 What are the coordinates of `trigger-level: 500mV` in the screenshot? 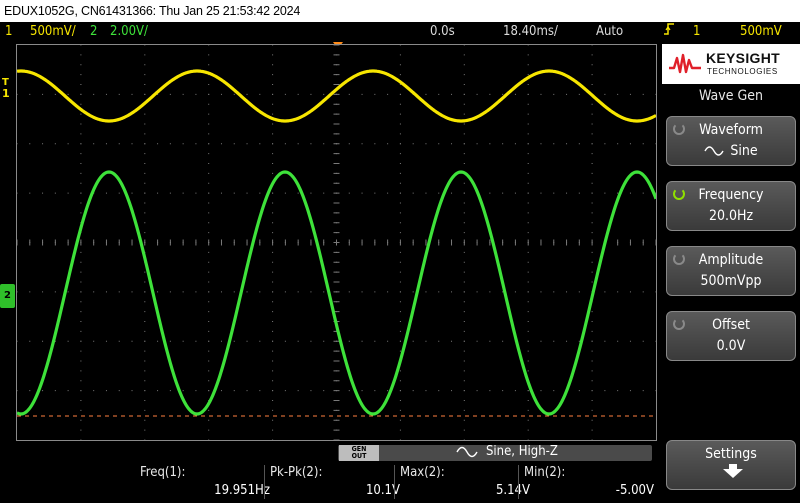 It's located at (761, 32).